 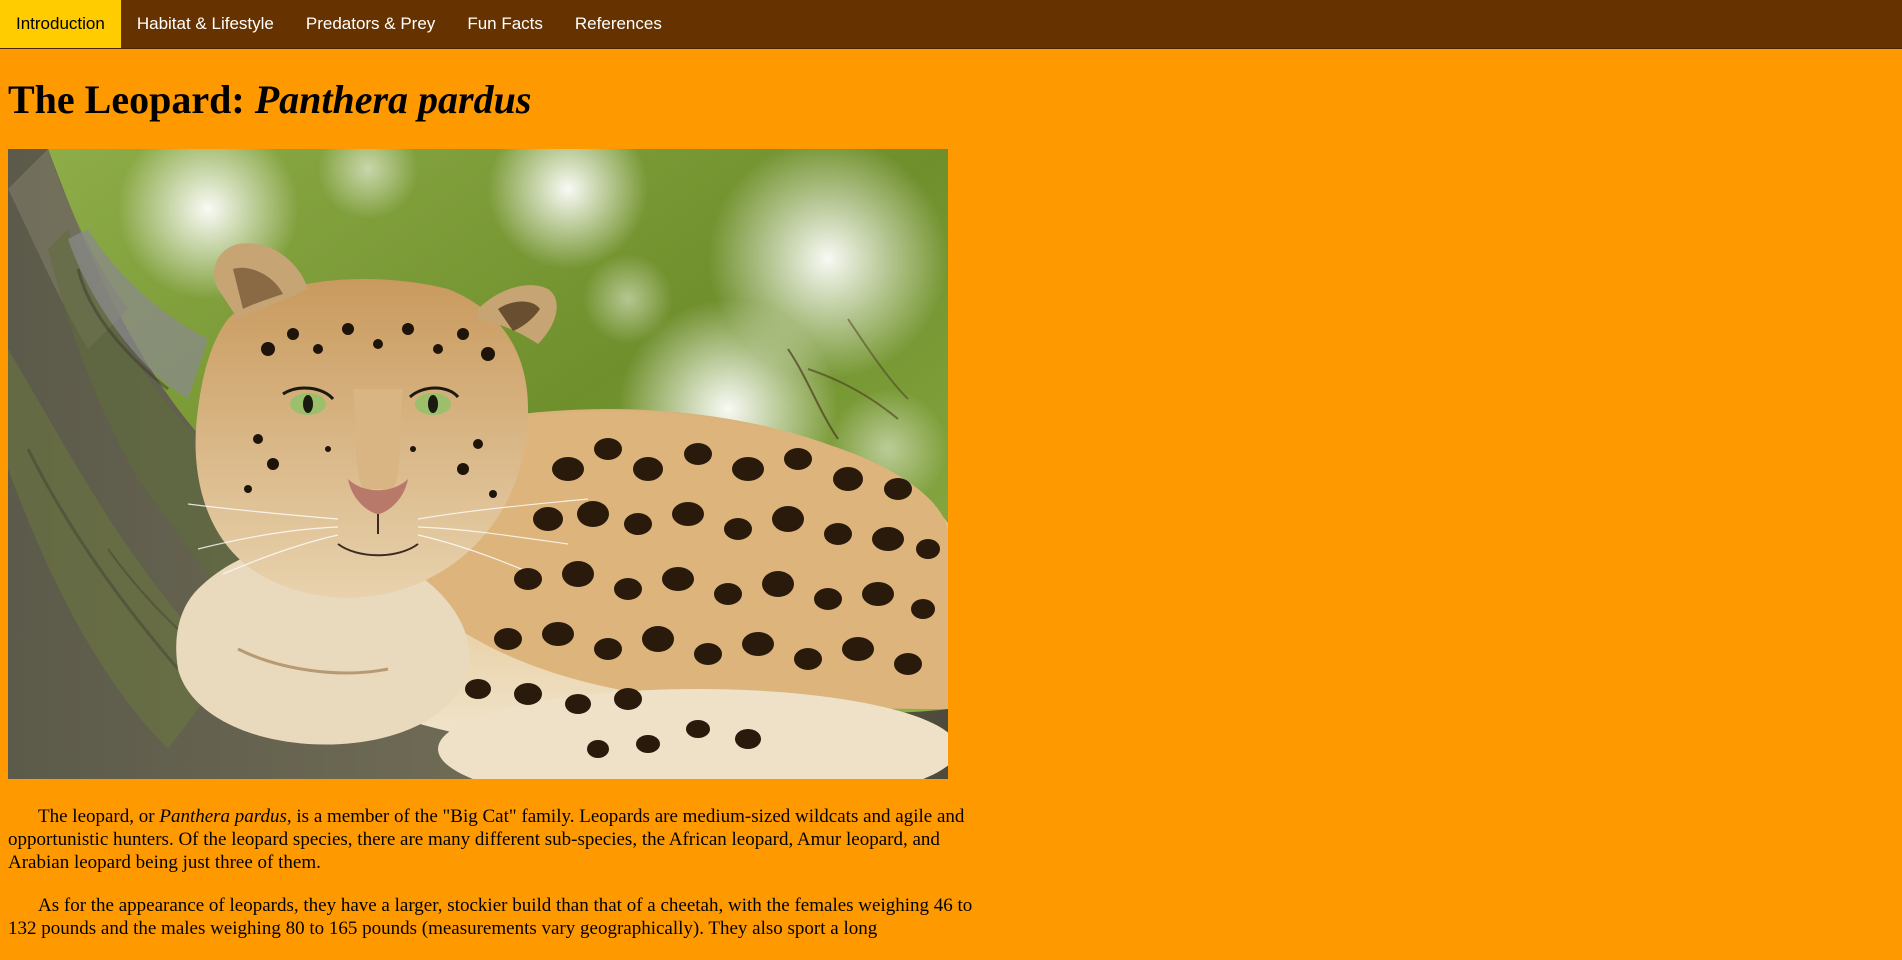 I want to click on nav-item-habitat-lifestyle: Habitat & Lifestyle, so click(x=205, y=24).